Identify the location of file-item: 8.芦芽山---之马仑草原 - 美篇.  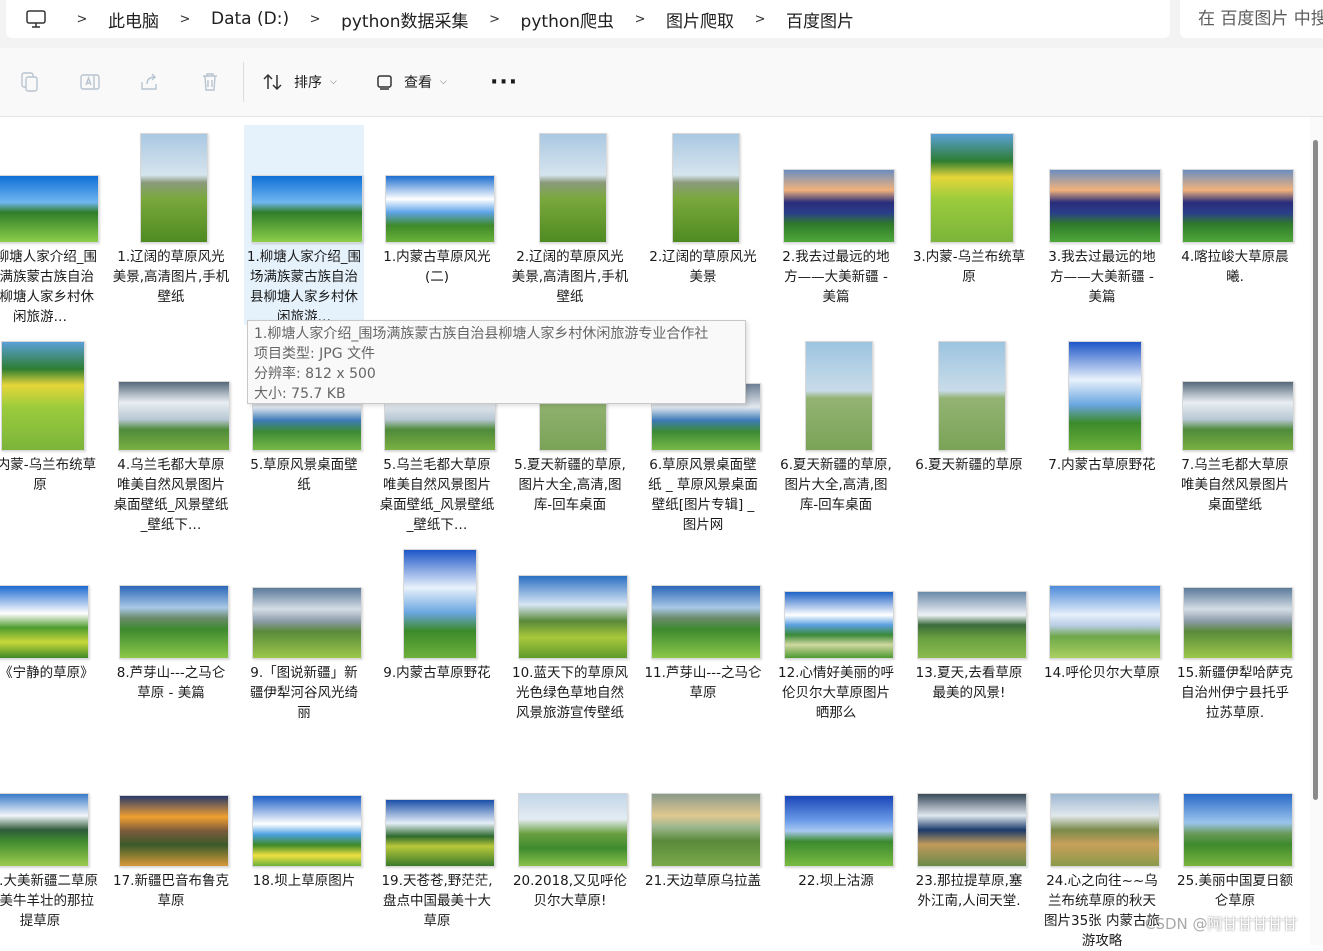
(171, 641).